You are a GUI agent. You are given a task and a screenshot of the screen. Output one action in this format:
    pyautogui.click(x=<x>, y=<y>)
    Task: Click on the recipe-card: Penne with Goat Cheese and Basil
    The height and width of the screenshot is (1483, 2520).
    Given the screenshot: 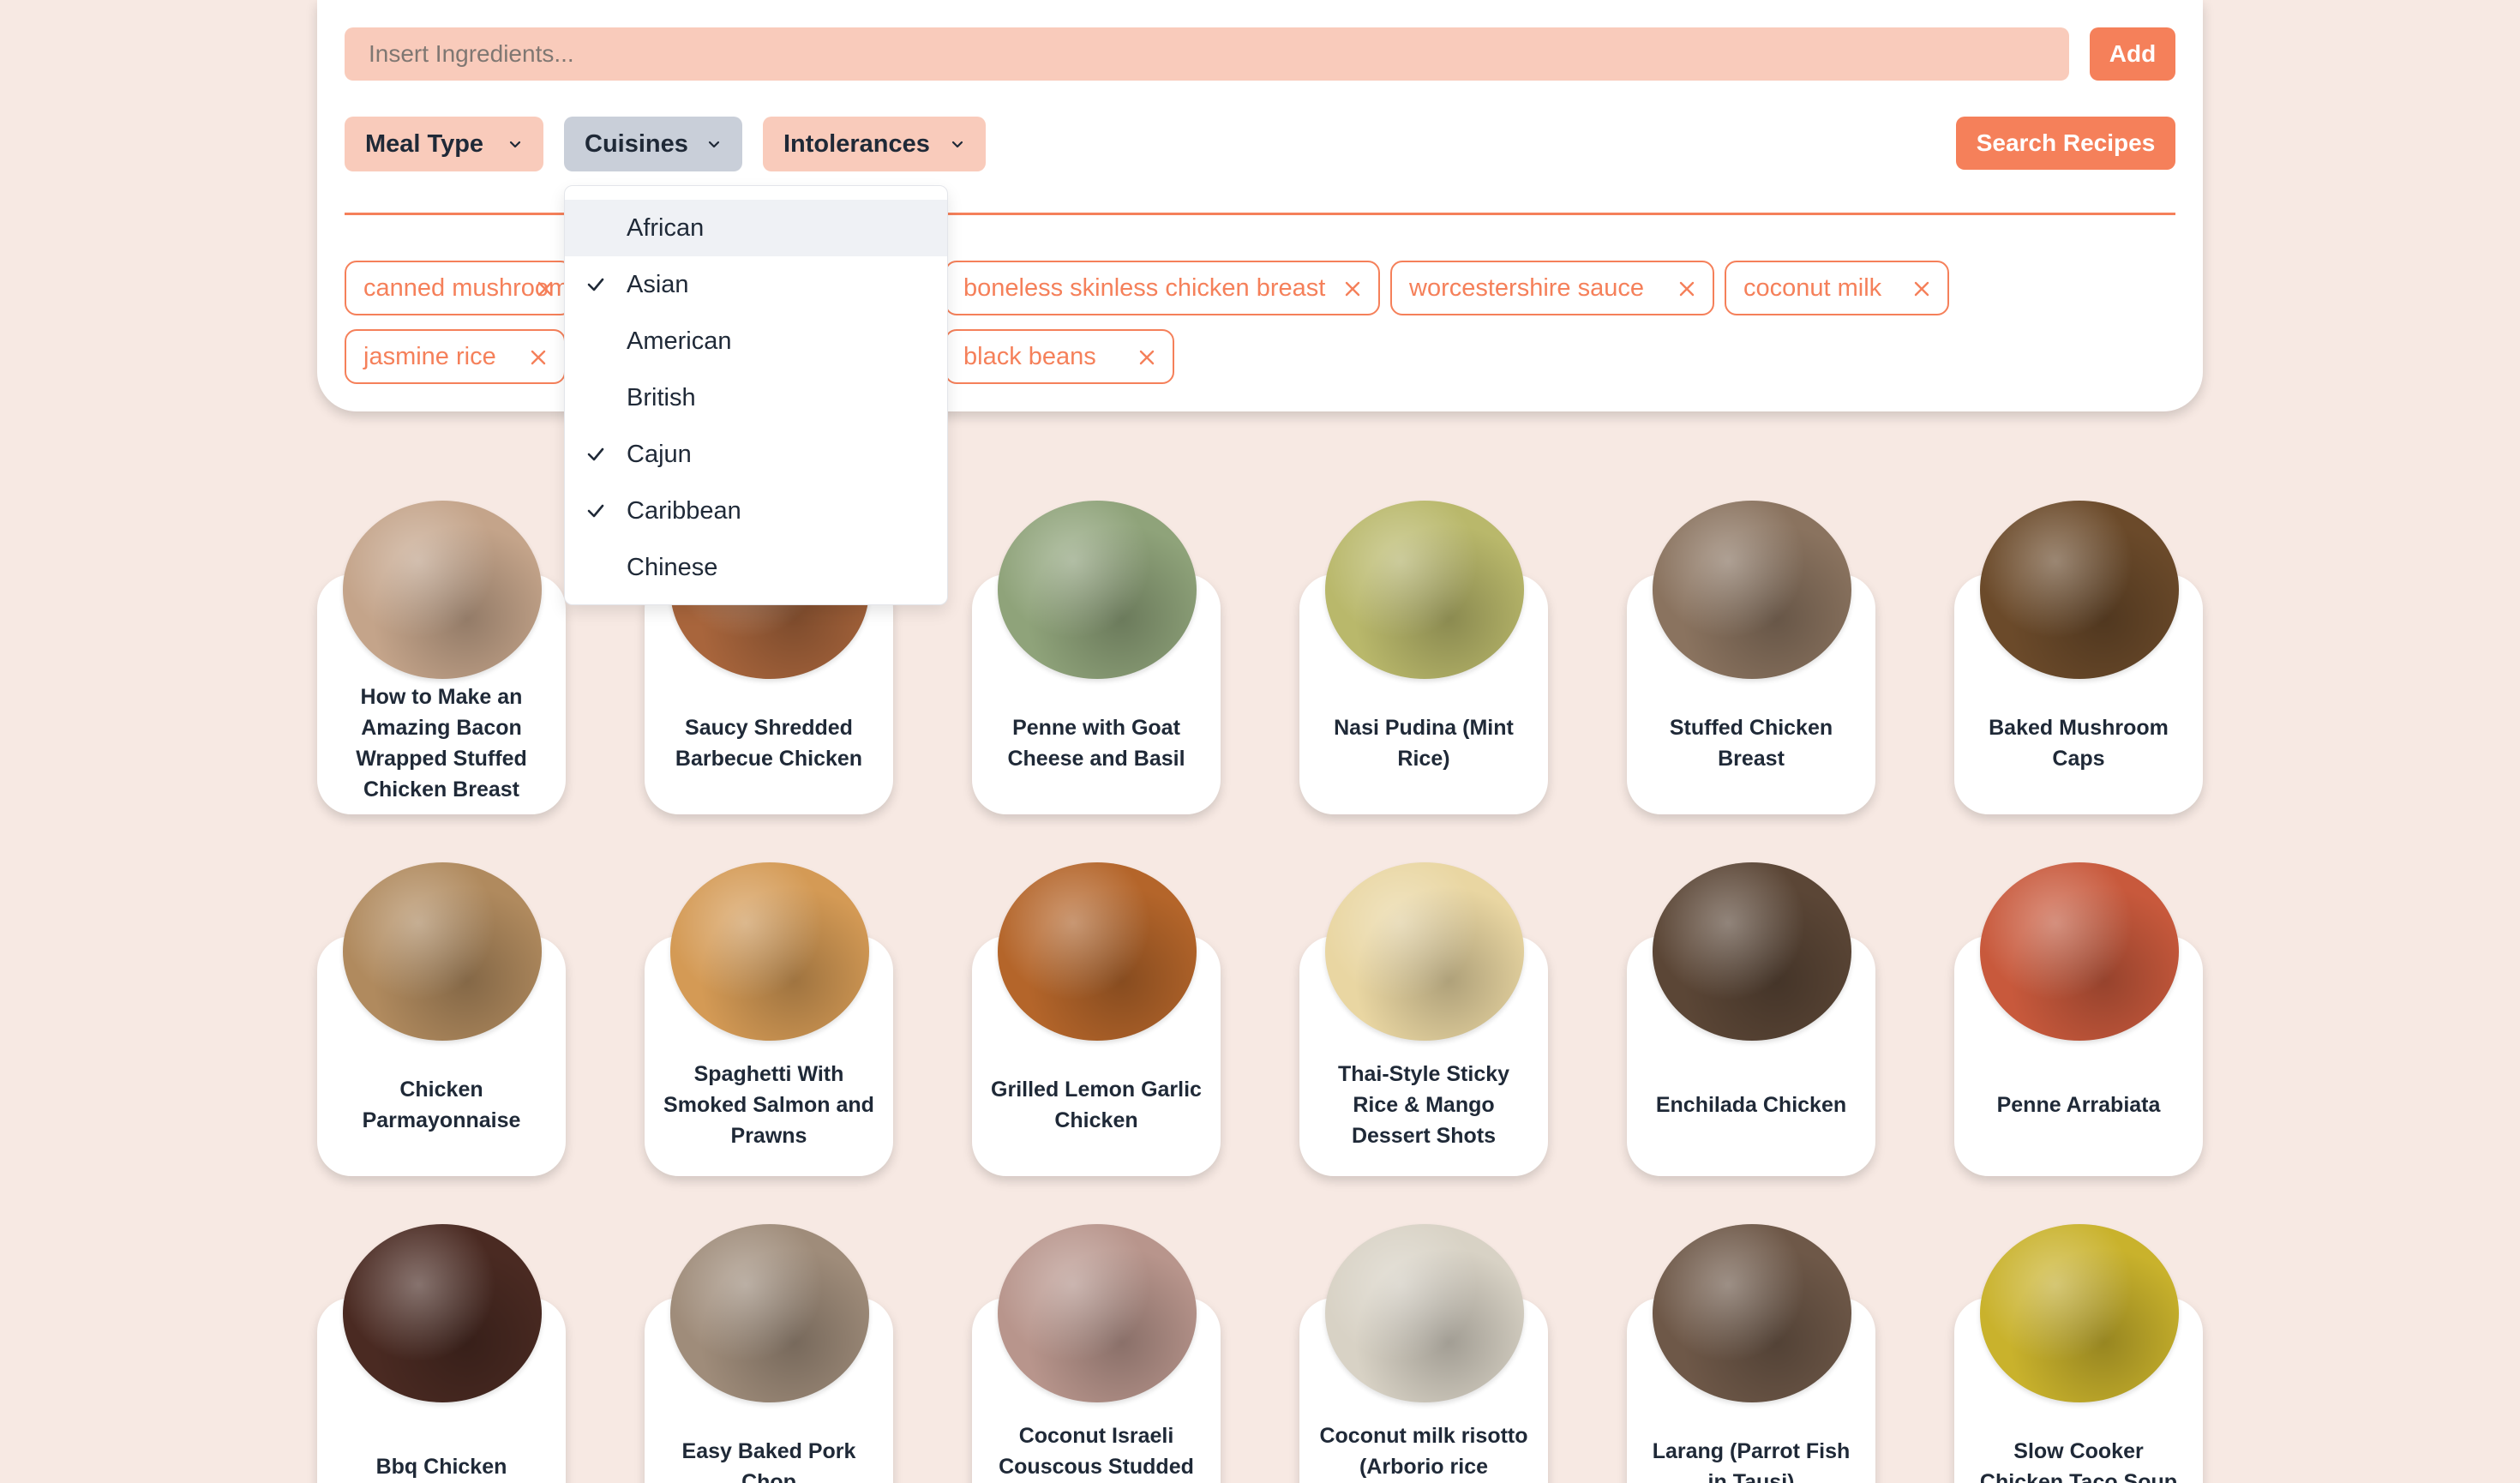 What is the action you would take?
    pyautogui.click(x=1096, y=657)
    